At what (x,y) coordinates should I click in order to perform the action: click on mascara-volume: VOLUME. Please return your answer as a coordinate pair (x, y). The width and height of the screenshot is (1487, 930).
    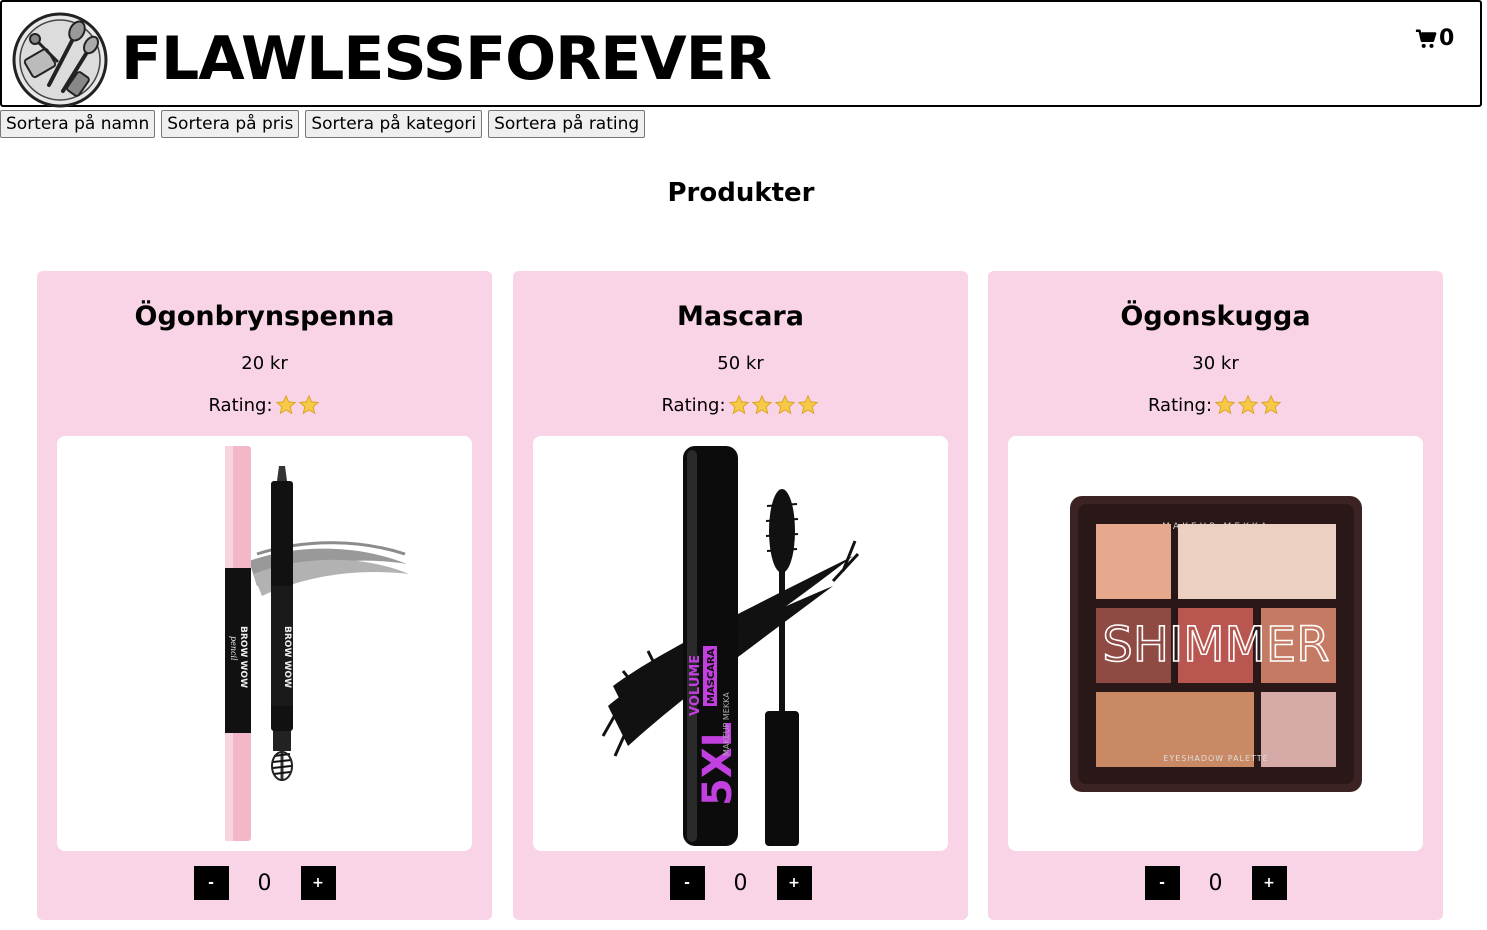
    Looking at the image, I should click on (695, 685).